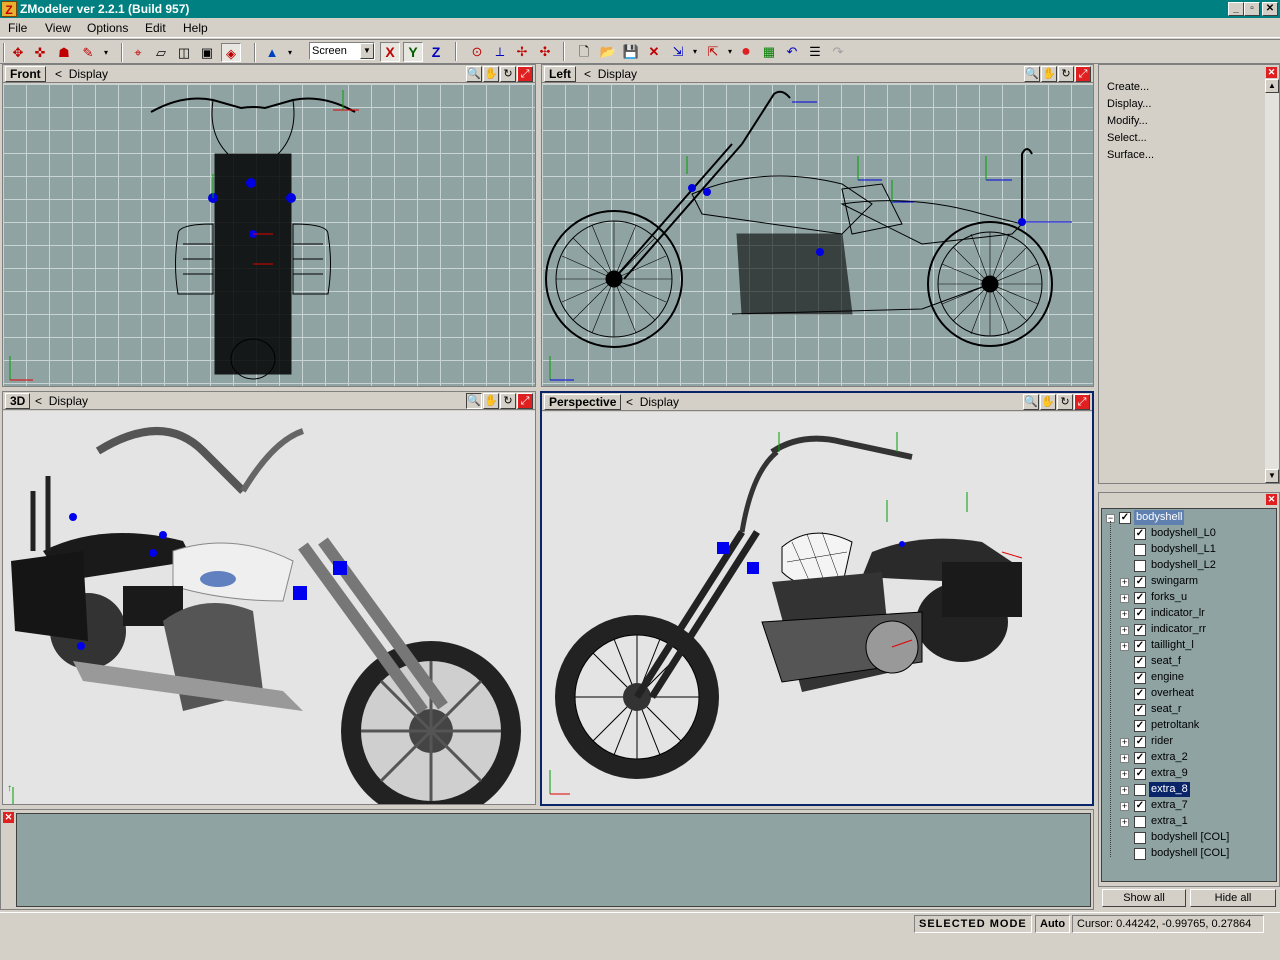 The height and width of the screenshot is (960, 1280). Describe the element at coordinates (1190, 614) in the screenshot. I see `tree-item: + ✓ indicator_lr` at that location.